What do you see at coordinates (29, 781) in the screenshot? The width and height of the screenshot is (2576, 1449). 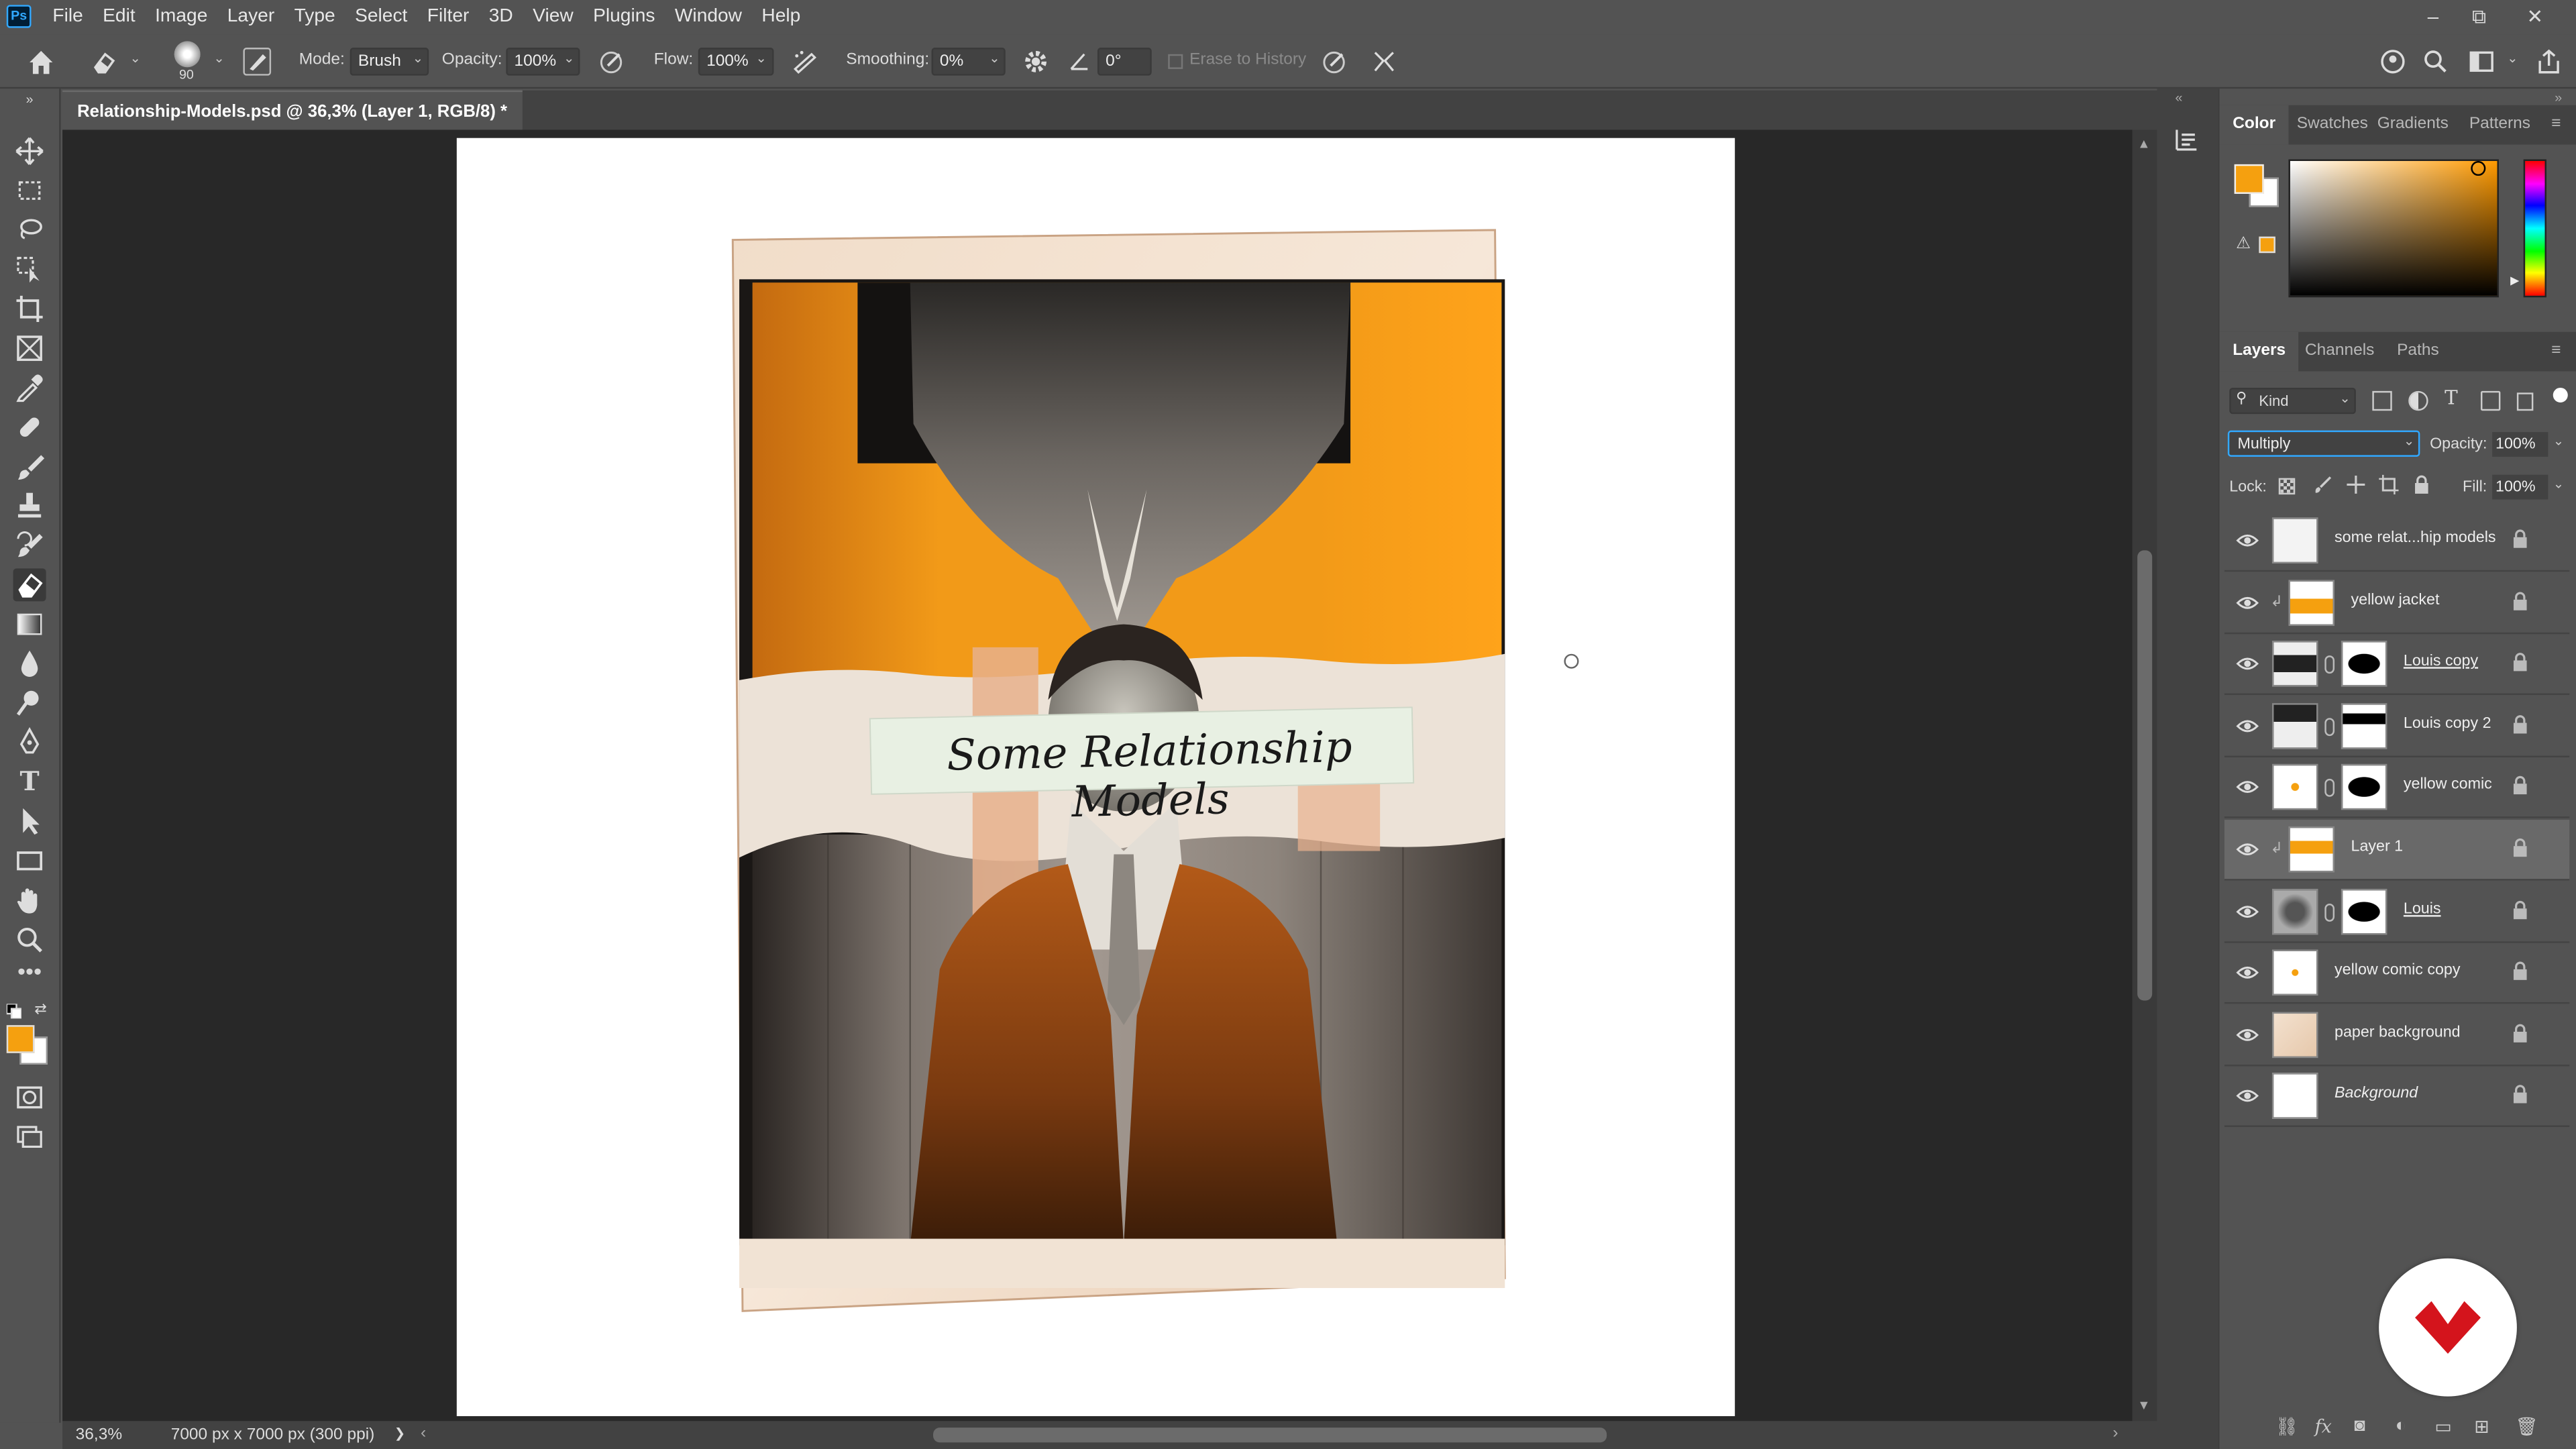 I see `type-tool-icon: T` at bounding box center [29, 781].